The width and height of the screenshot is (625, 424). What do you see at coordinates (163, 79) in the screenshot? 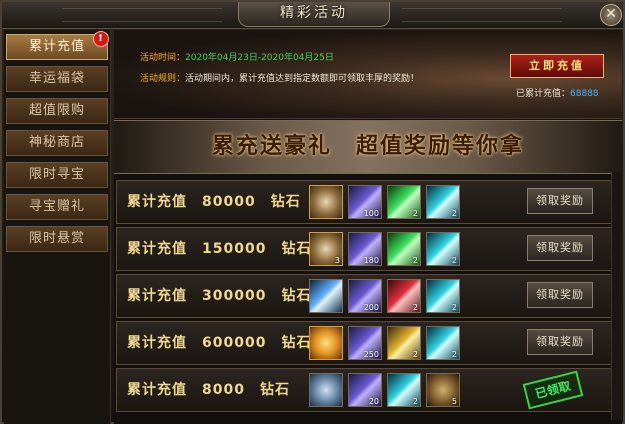
I see `activity-rule-label: 活动规则：` at bounding box center [163, 79].